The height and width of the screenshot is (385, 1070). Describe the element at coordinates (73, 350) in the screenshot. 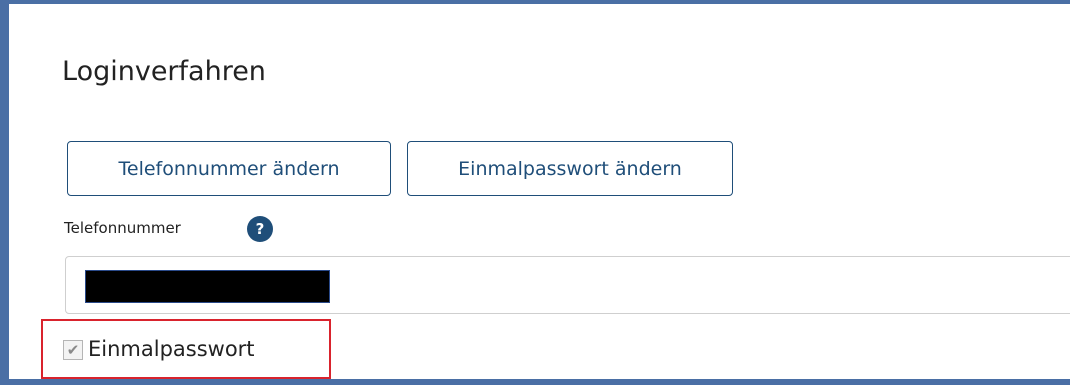

I see `otp-checkbox: ✔` at that location.